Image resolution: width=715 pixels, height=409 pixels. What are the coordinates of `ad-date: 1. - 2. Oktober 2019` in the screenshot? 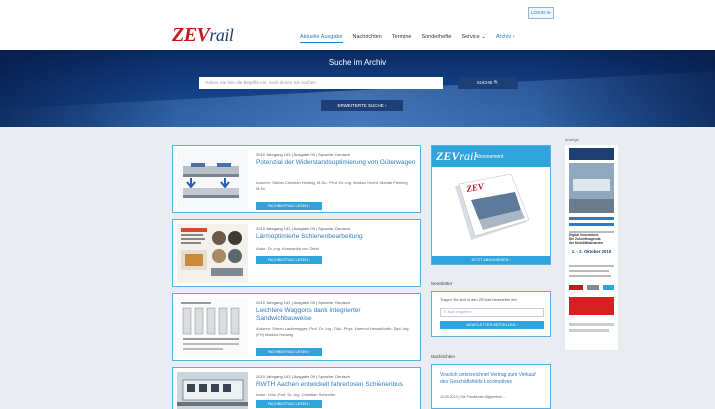 It's located at (591, 251).